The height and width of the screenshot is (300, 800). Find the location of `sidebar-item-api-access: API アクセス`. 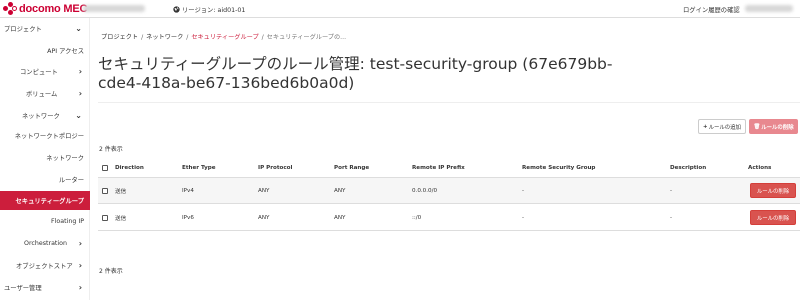

sidebar-item-api-access: API アクセス is located at coordinates (45, 50).